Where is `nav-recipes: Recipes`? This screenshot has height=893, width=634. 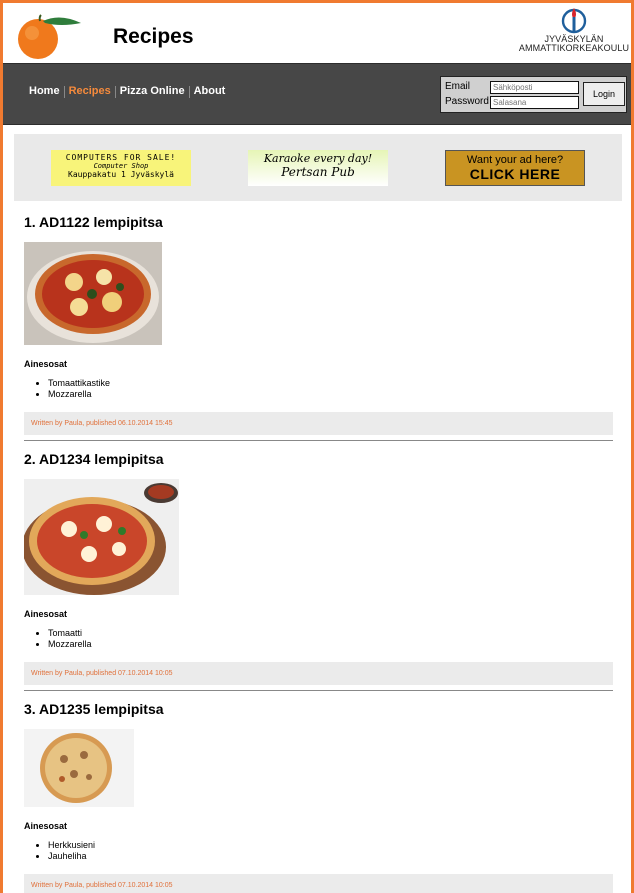 nav-recipes: Recipes is located at coordinates (90, 91).